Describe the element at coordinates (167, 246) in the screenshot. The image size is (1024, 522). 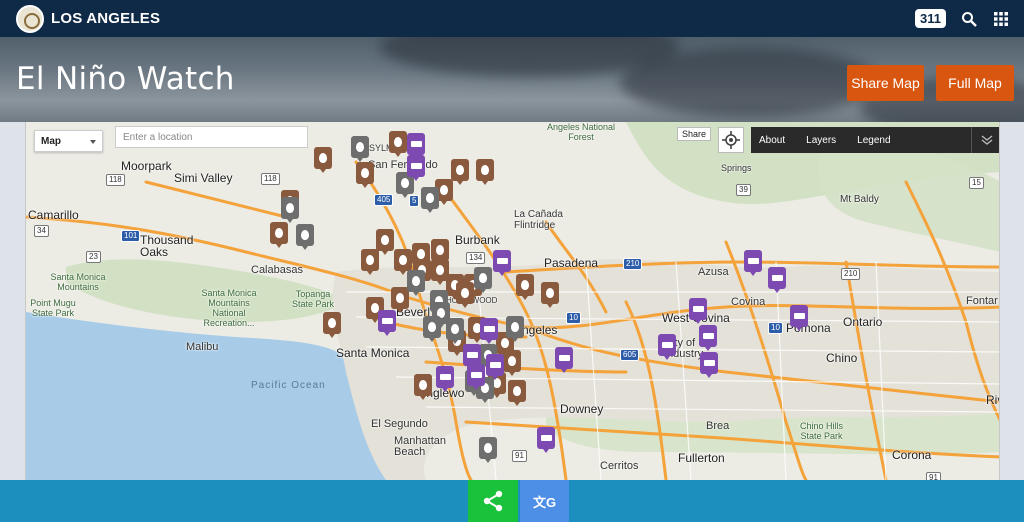
I see `map-label-thousand-oaks: Thousand Oaks` at that location.